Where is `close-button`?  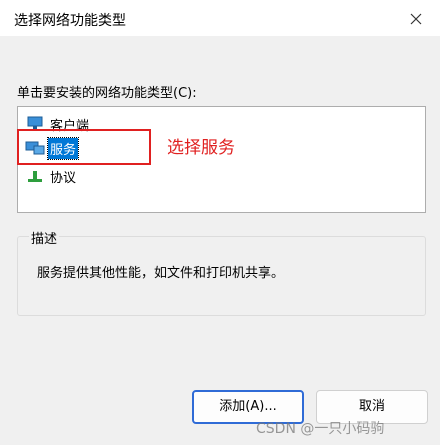 close-button is located at coordinates (416, 19).